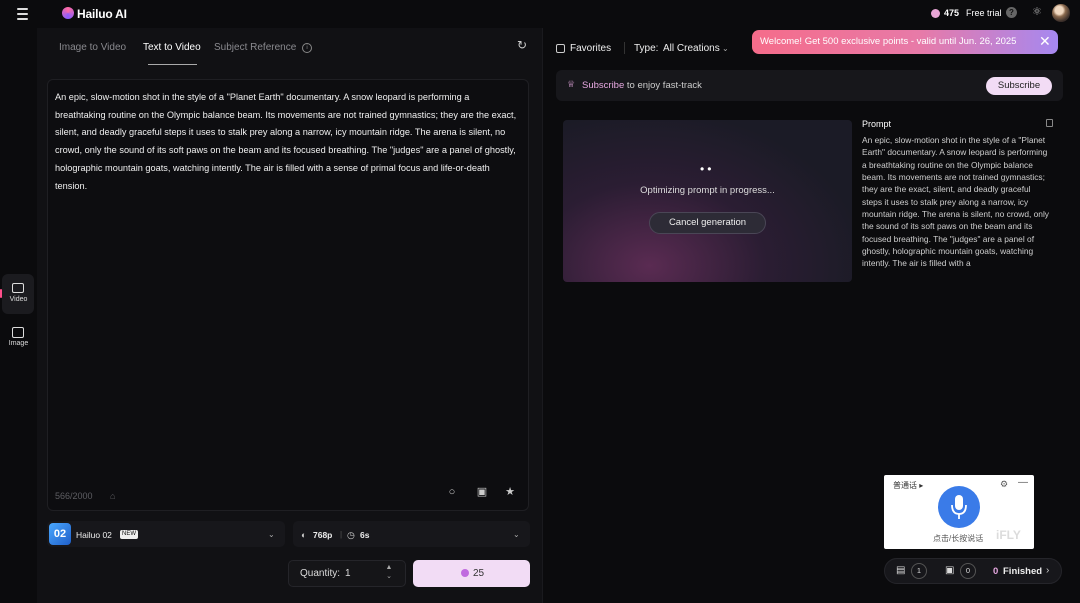  I want to click on image-task-icon: ▣, so click(950, 570).